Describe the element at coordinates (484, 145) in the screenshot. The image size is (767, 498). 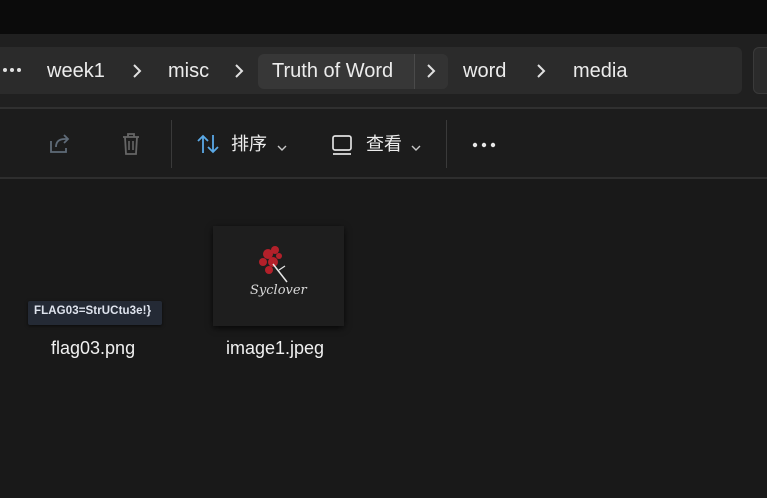
I see `more-options-icon` at that location.